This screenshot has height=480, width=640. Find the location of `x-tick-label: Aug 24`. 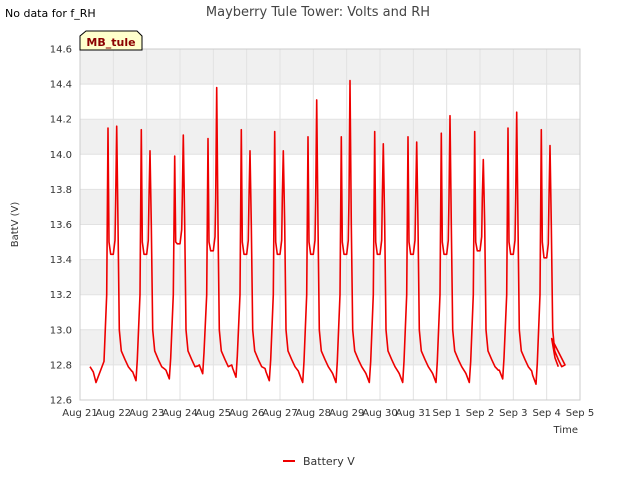

x-tick-label: Aug 24 is located at coordinates (179, 413).